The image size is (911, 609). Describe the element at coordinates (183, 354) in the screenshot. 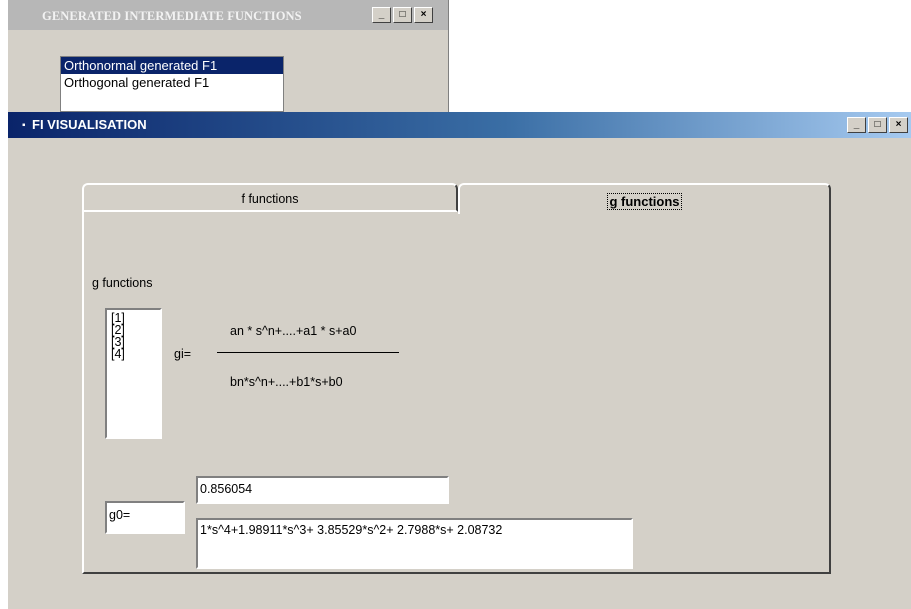

I see `gi-label: gi=` at that location.